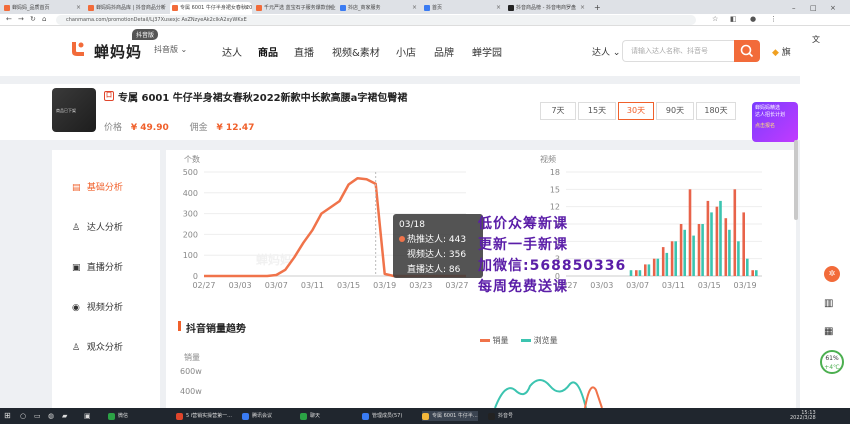 This screenshot has height=424, width=850. I want to click on profile-icon: ●, so click(753, 19).